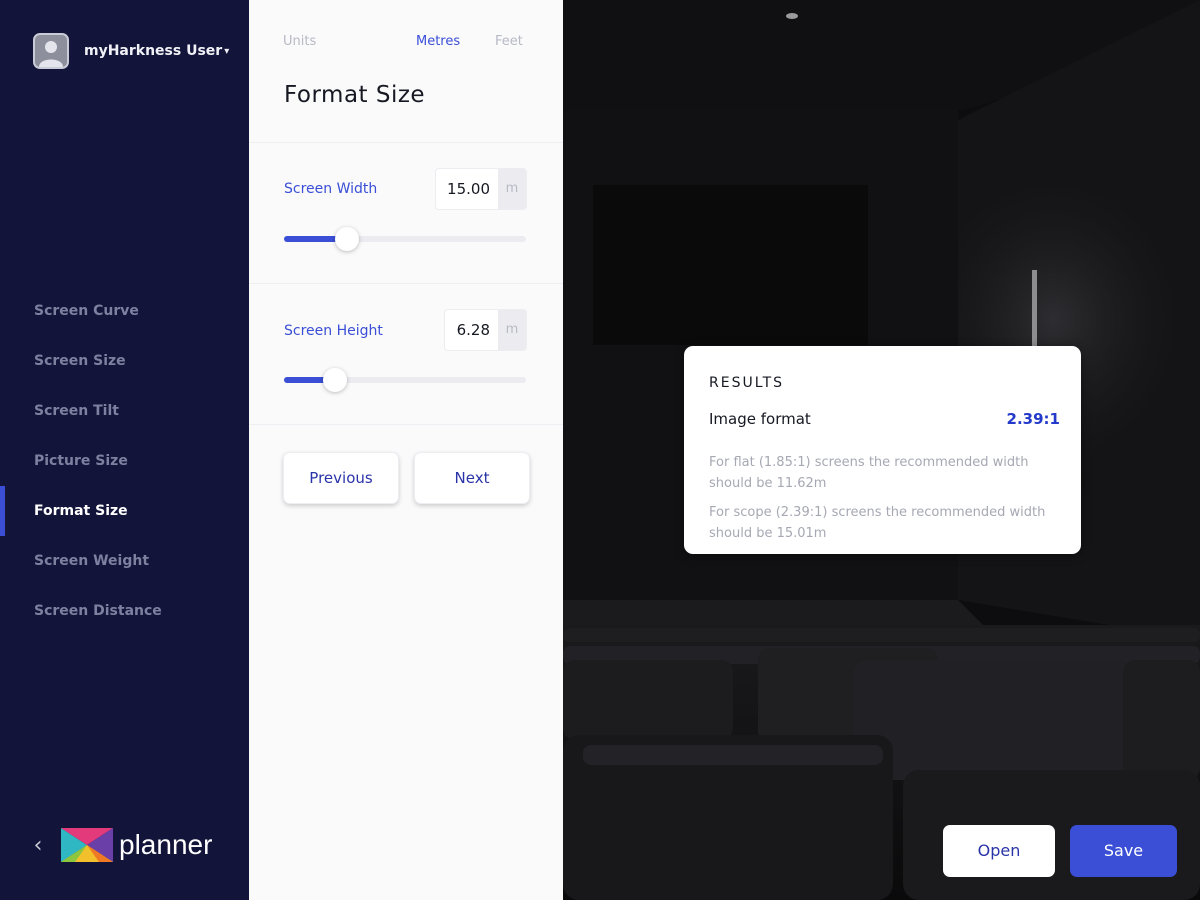  Describe the element at coordinates (153, 51) in the screenshot. I see `user-name: myHarkness User` at that location.